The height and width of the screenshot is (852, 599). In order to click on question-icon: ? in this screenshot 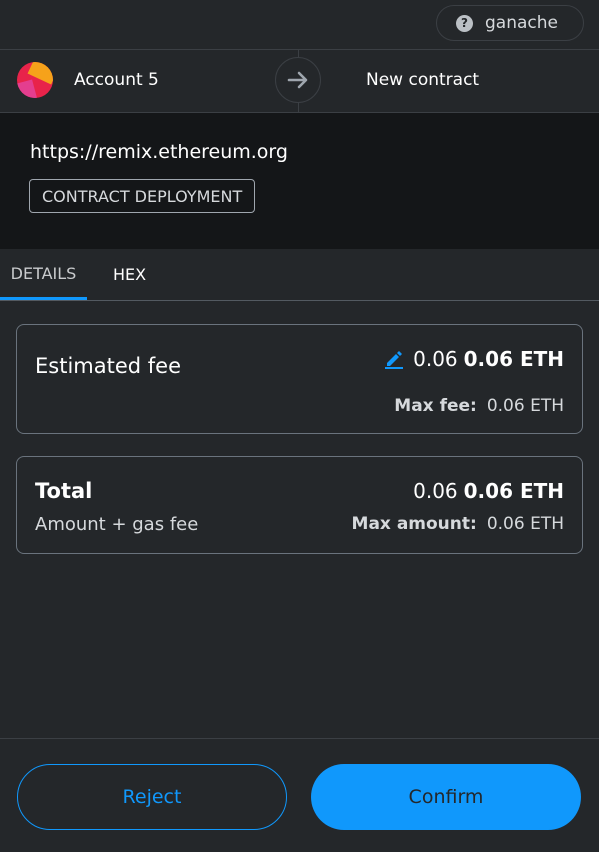, I will do `click(464, 23)`.